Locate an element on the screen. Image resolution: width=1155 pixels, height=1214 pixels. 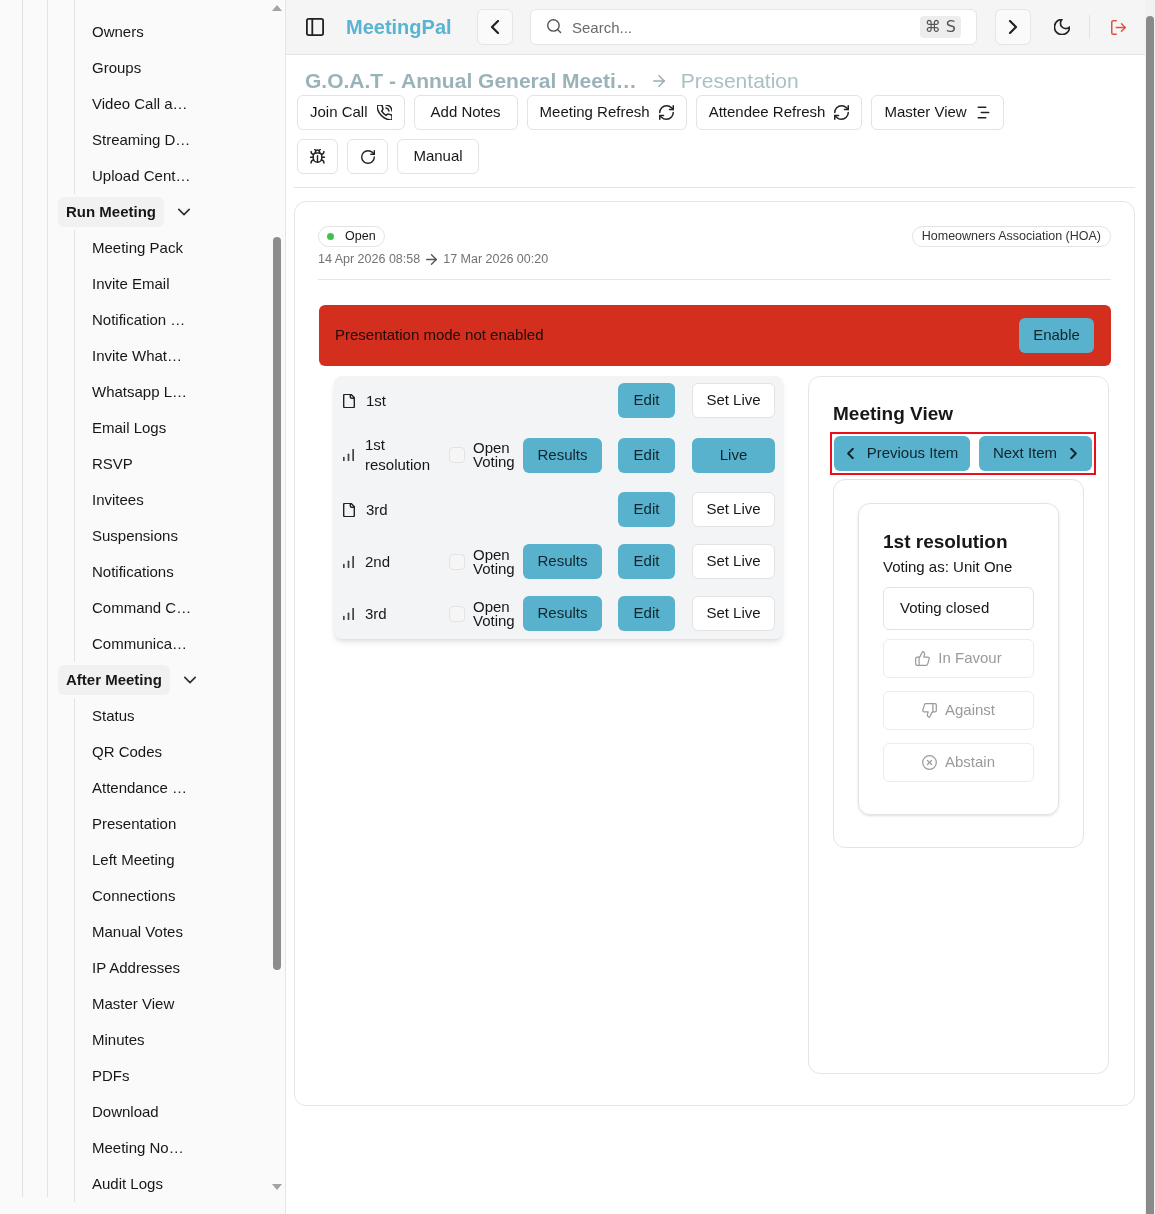
sidebar-item: Invite Email is located at coordinates (131, 284).